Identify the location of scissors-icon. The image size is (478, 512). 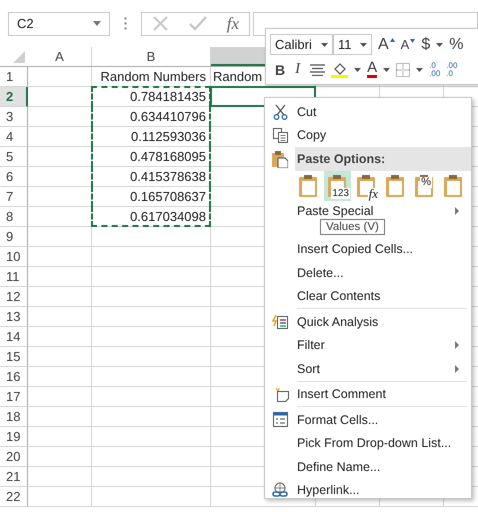
(280, 112).